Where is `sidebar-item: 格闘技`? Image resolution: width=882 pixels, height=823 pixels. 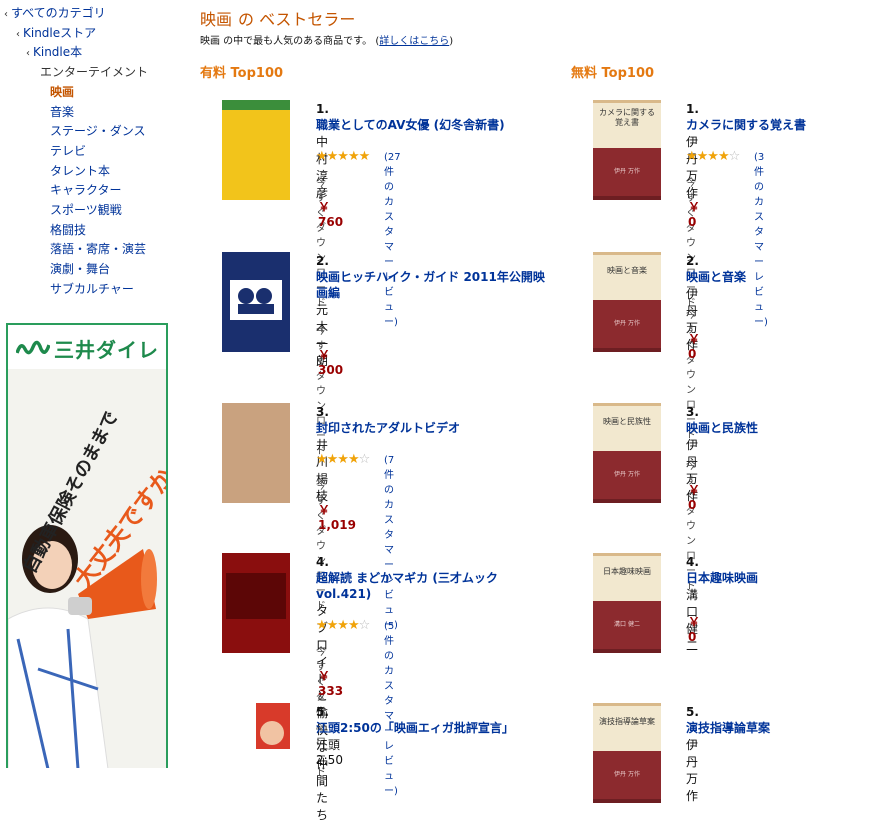 sidebar-item: 格闘技 is located at coordinates (68, 230).